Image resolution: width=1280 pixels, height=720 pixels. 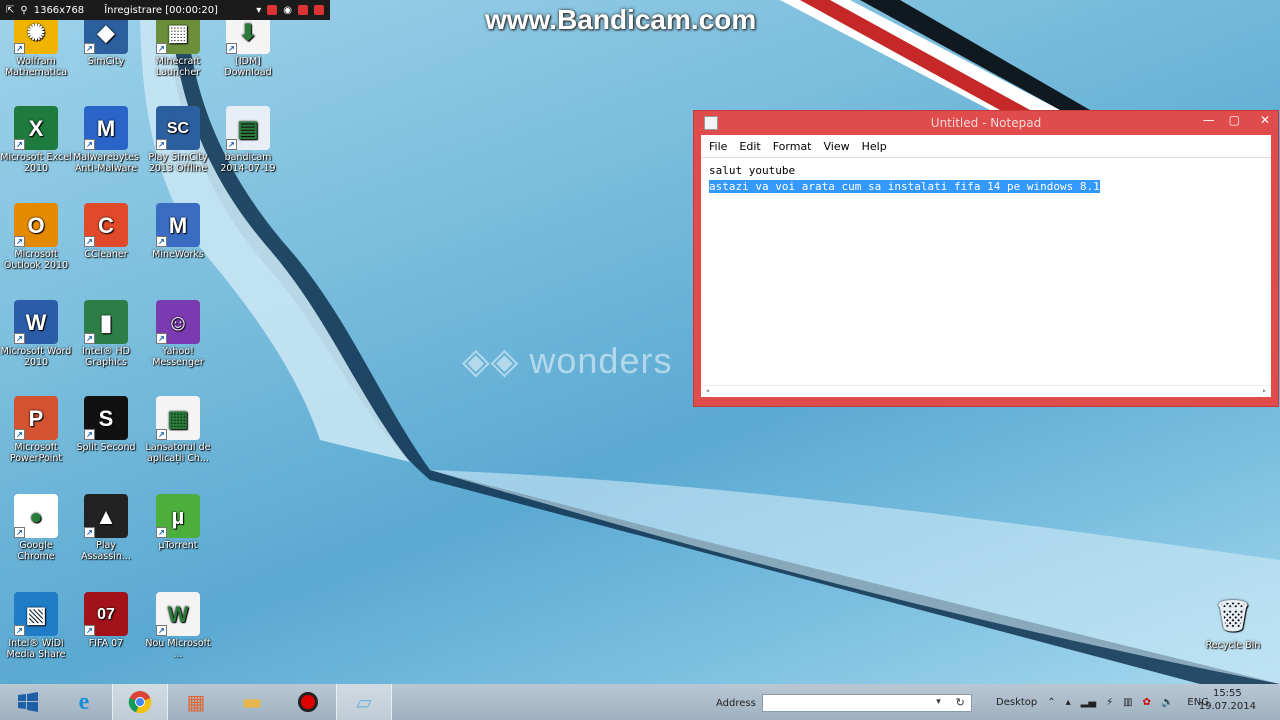 What do you see at coordinates (837, 146) in the screenshot?
I see `menu-view: View` at bounding box center [837, 146].